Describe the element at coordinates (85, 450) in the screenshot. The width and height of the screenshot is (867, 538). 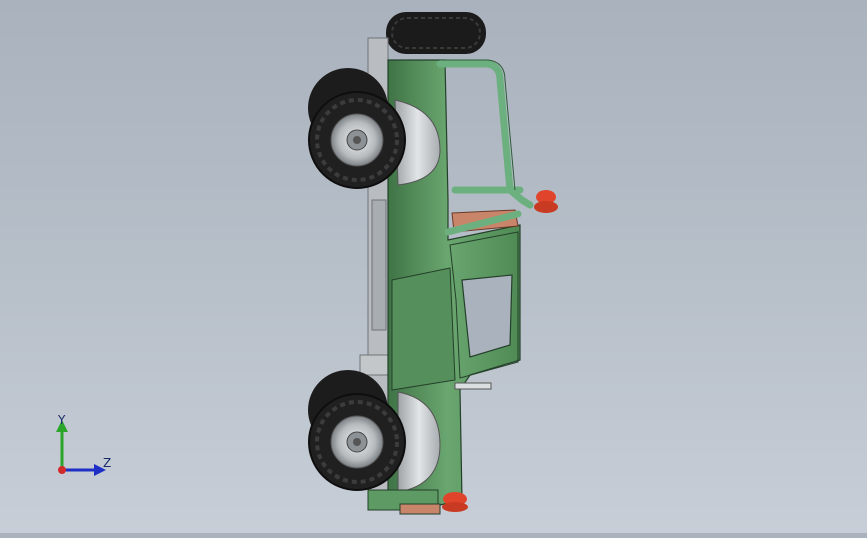
I see `orientation-triad: Y Z` at that location.